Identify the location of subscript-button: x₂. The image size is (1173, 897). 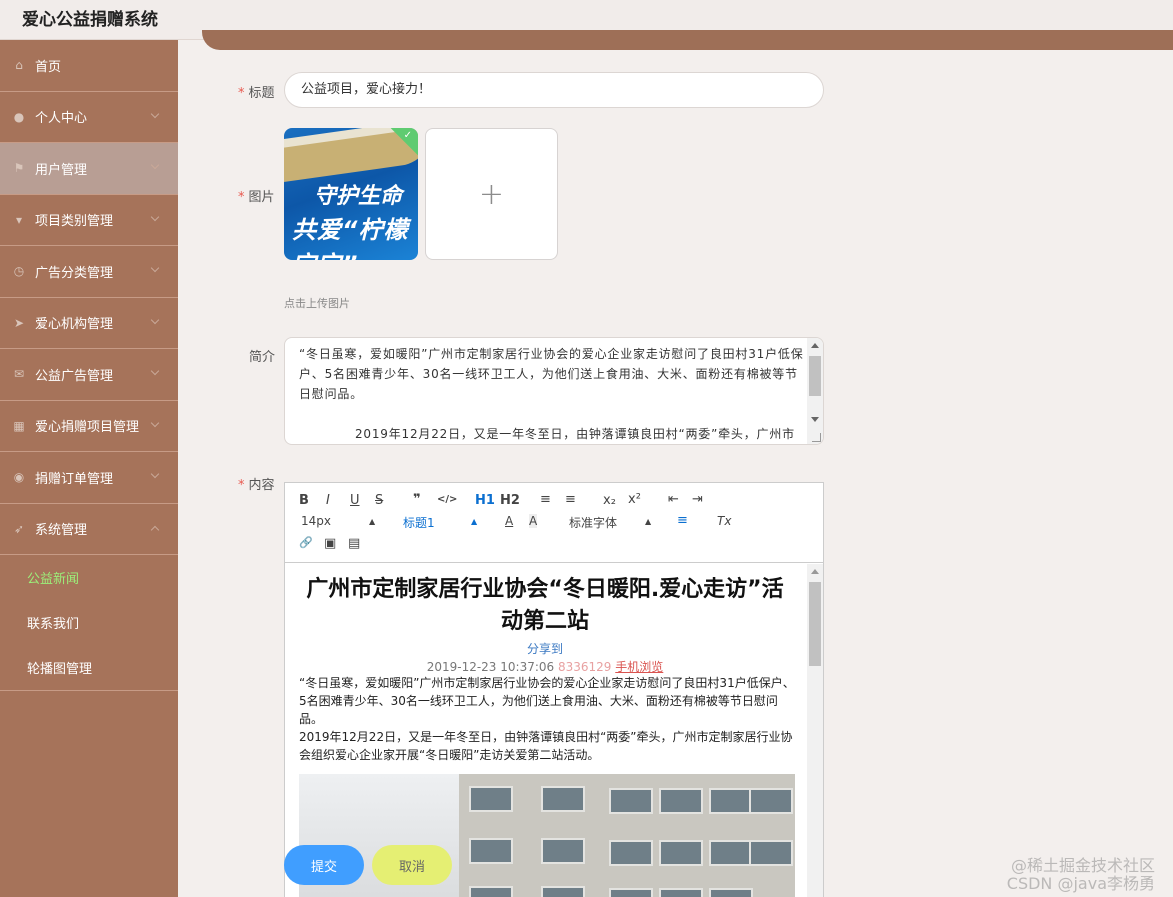
(609, 500).